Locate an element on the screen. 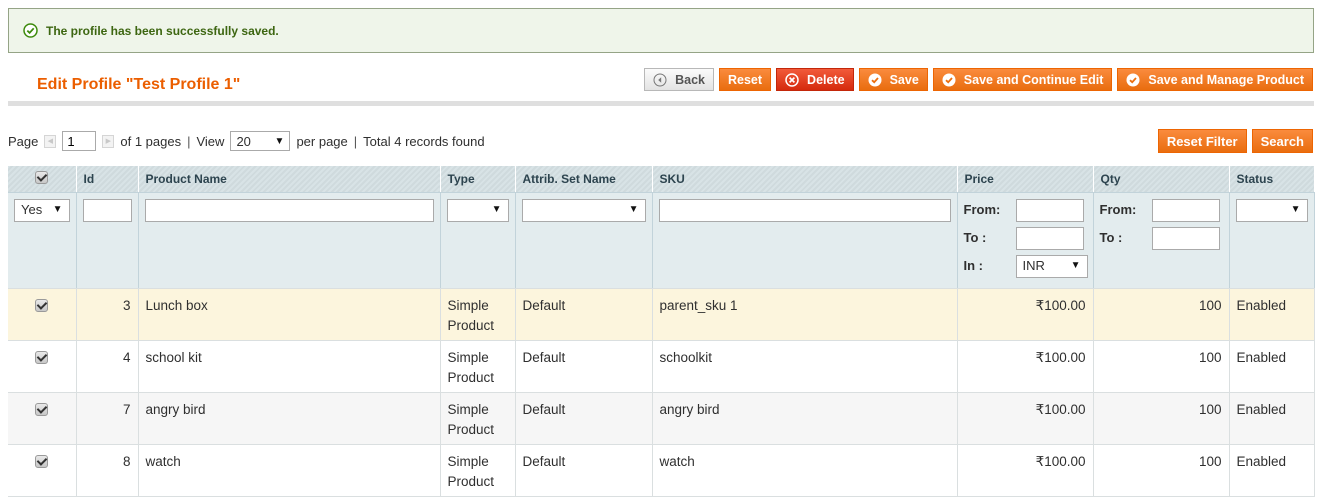  col-qty: Qty is located at coordinates (1161, 179).